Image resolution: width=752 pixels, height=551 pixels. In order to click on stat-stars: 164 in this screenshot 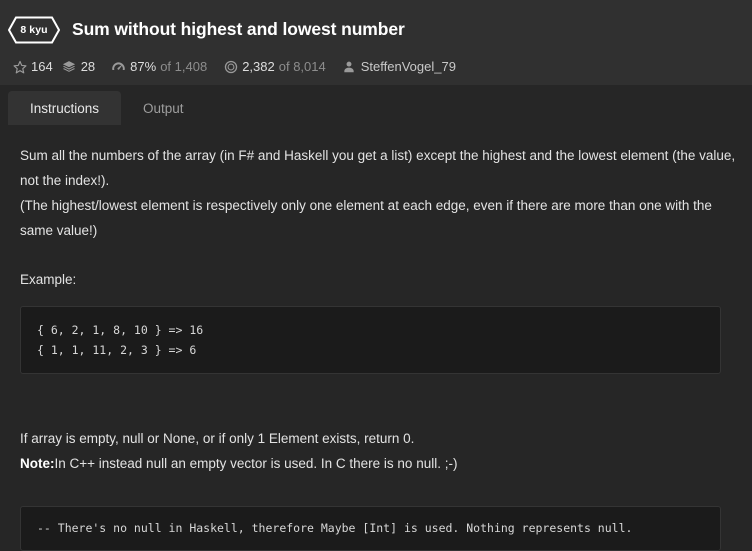, I will do `click(32, 66)`.